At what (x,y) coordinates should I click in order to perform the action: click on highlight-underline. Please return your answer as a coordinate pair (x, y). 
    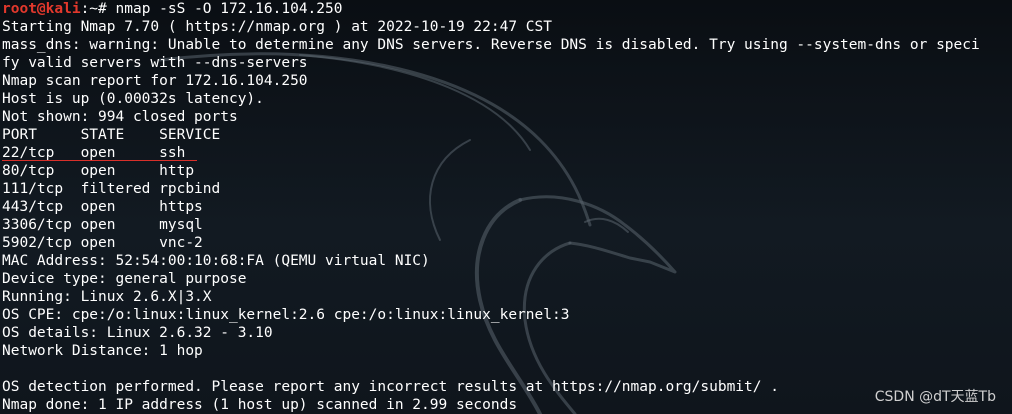
    Looking at the image, I should click on (99, 160).